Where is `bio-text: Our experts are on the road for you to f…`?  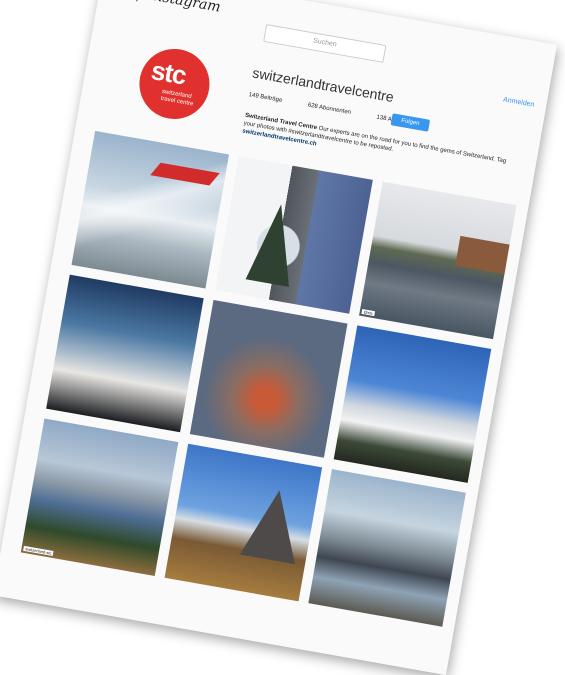
bio-text: Our experts are on the road for you to f… is located at coordinates (375, 142).